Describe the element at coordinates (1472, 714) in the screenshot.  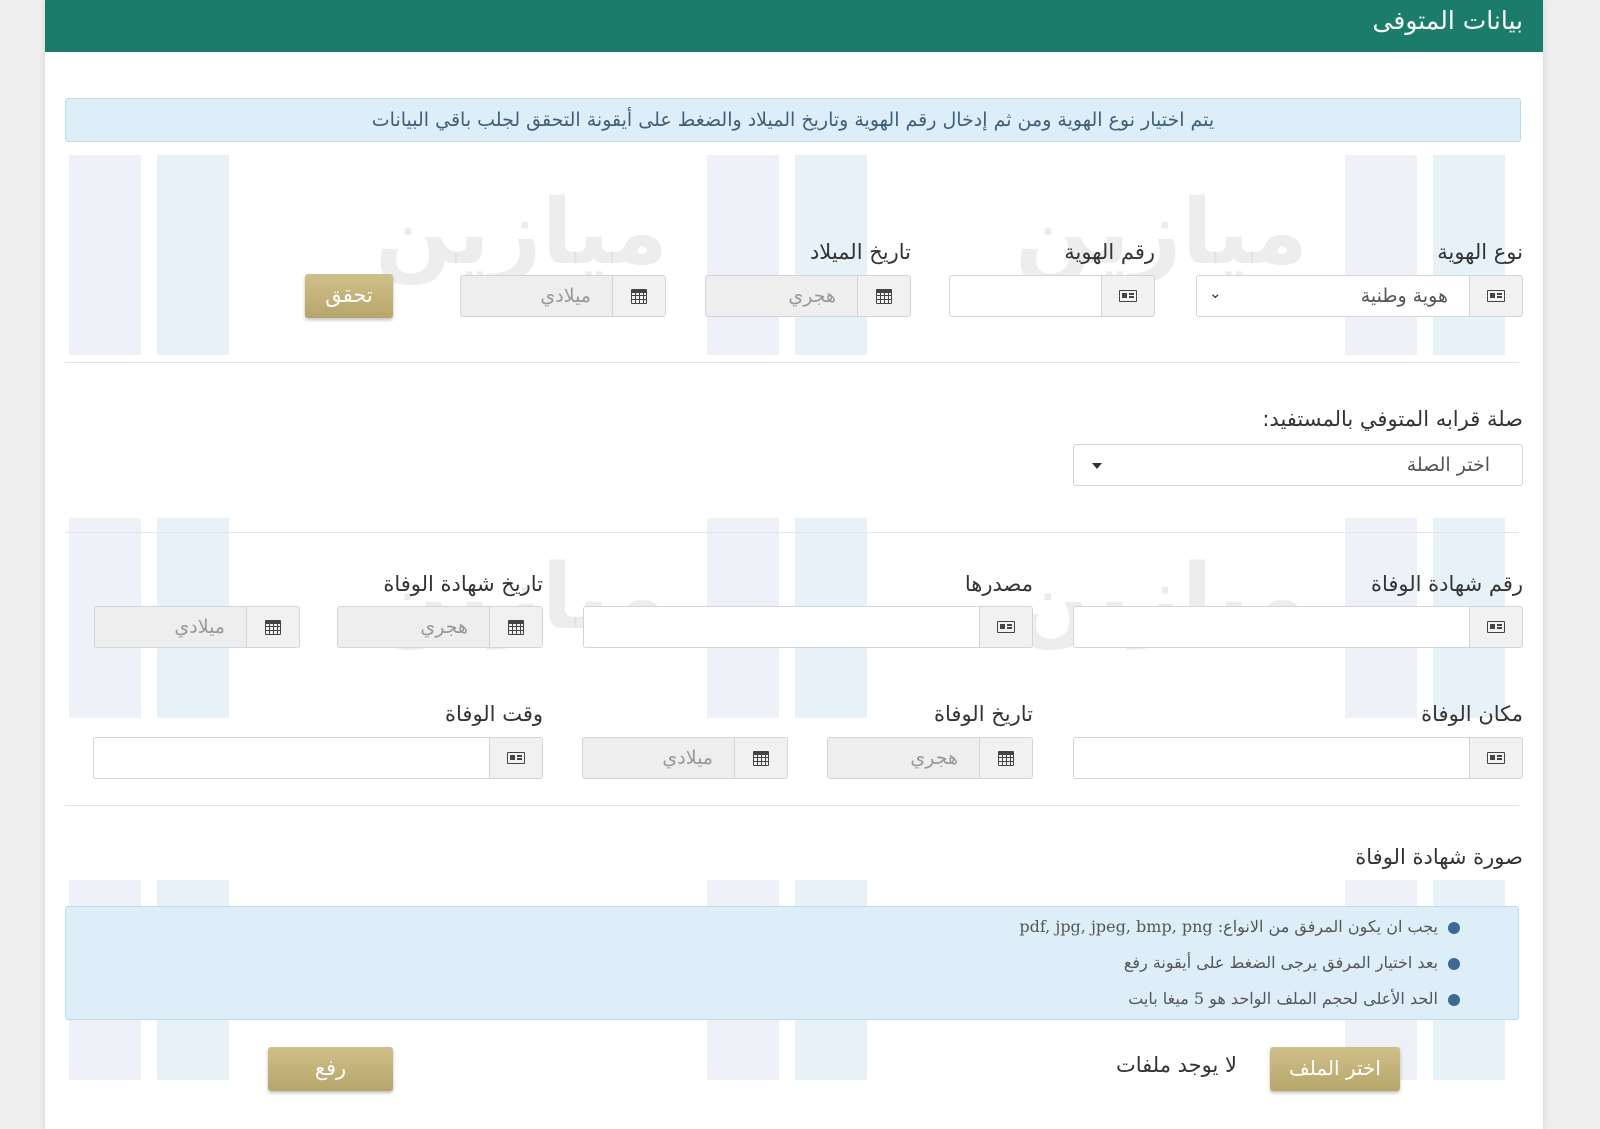
I see `death-place-label: مكان الوفاة` at that location.